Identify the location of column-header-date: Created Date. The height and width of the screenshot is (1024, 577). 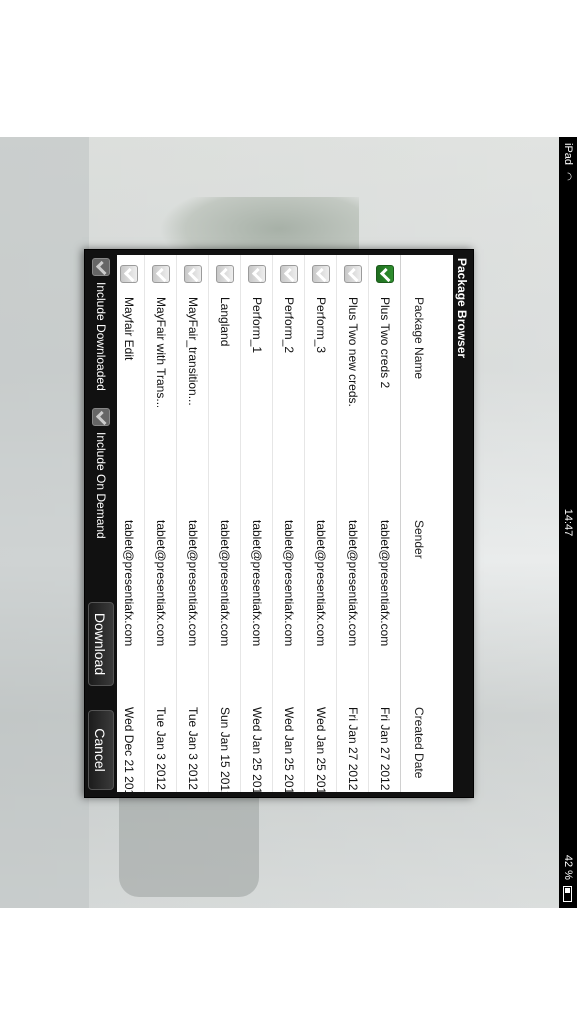
(419, 743).